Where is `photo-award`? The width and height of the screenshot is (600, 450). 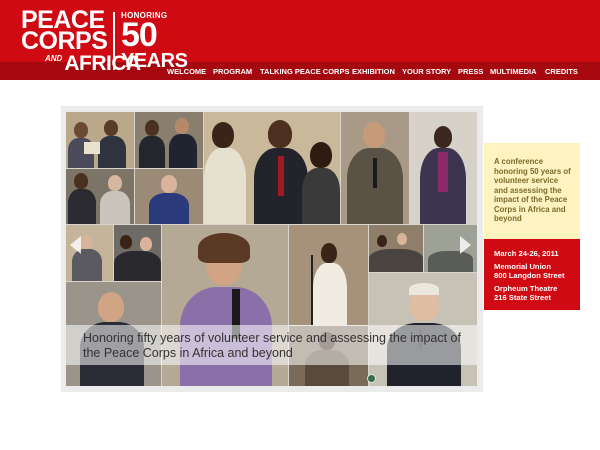
photo-award is located at coordinates (100, 140).